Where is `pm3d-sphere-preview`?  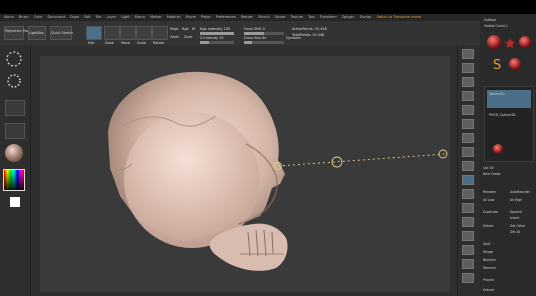 pm3d-sphere-preview is located at coordinates (515, 63).